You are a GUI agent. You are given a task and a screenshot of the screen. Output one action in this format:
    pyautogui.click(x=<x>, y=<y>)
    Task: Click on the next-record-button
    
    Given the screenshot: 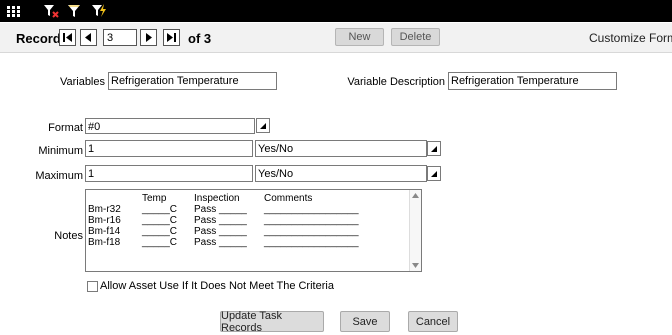 What is the action you would take?
    pyautogui.click(x=148, y=37)
    